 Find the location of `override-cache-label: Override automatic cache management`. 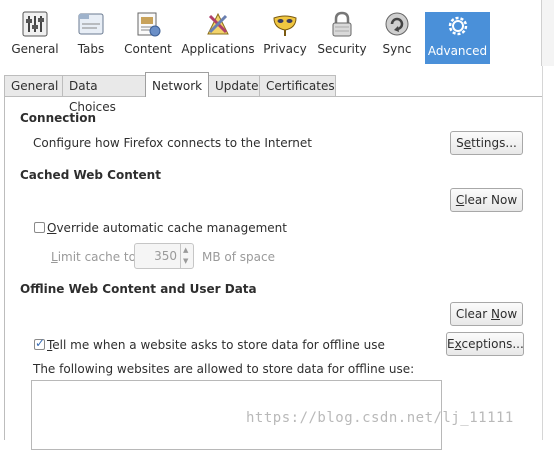

override-cache-label: Override automatic cache management is located at coordinates (167, 228).